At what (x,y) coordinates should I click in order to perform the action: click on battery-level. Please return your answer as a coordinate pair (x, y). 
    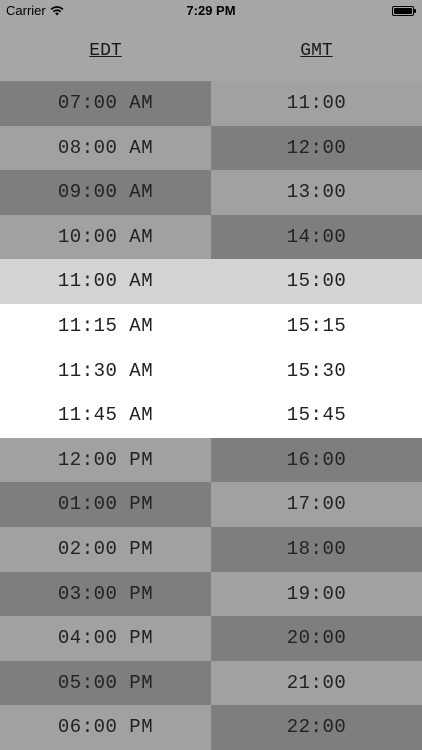
    Looking at the image, I should click on (403, 11).